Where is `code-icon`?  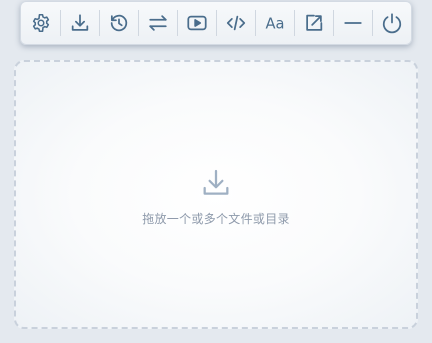 code-icon is located at coordinates (235, 23).